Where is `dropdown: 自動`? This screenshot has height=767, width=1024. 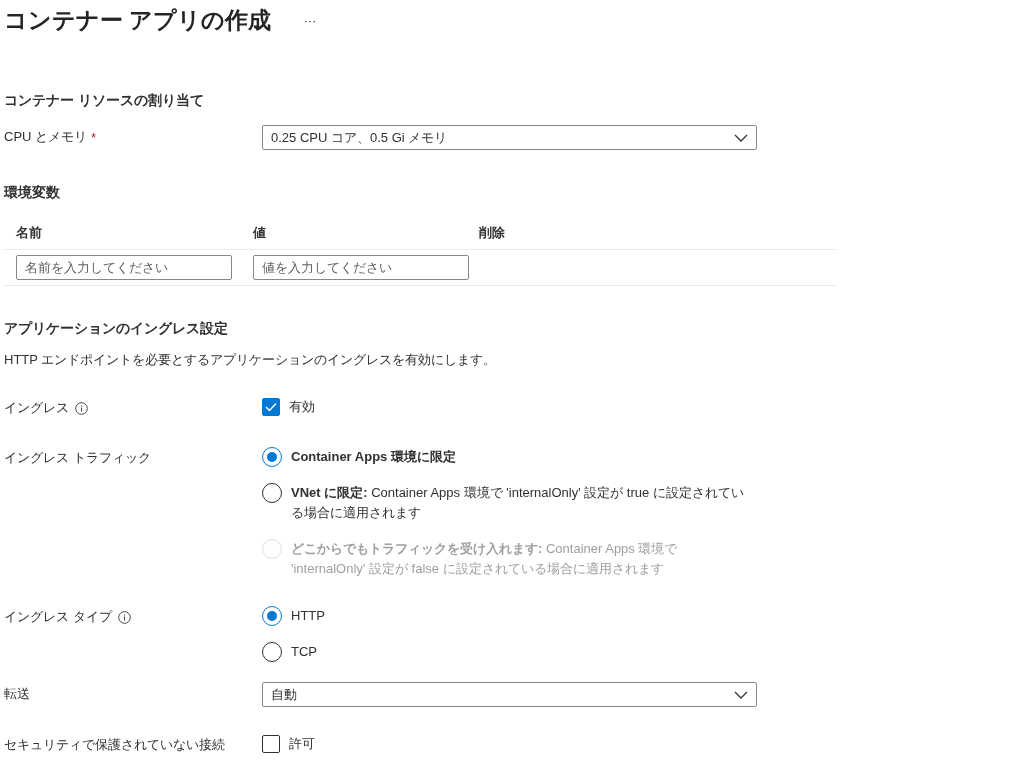 dropdown: 自動 is located at coordinates (509, 694).